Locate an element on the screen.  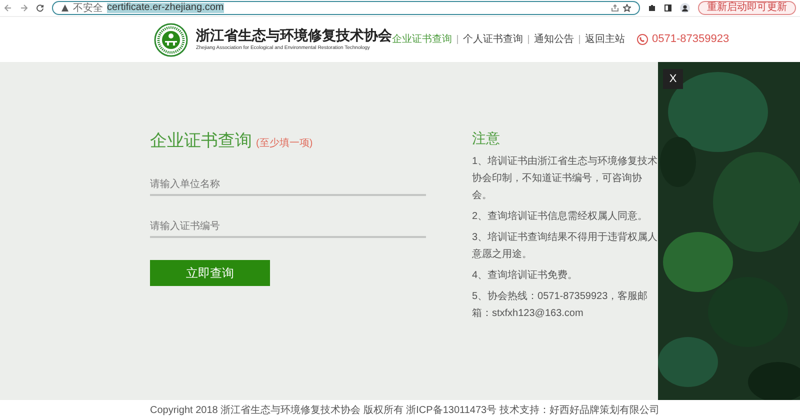
footer-text: Copyright 2018 浙江省生态与环境修复技术协会 版权所有 浙ICP备13011473号 技术支持：好西好品牌策划有限公司 is located at coordinates (405, 411).